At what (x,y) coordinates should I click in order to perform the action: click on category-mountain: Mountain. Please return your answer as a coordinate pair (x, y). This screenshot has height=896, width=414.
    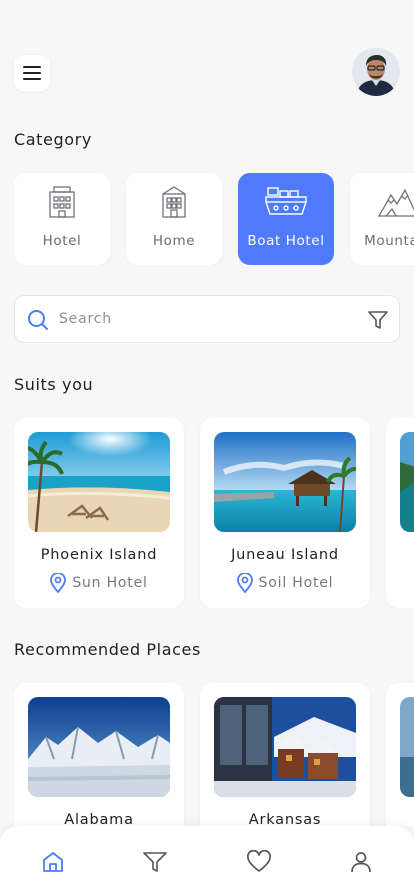
    Looking at the image, I should click on (382, 219).